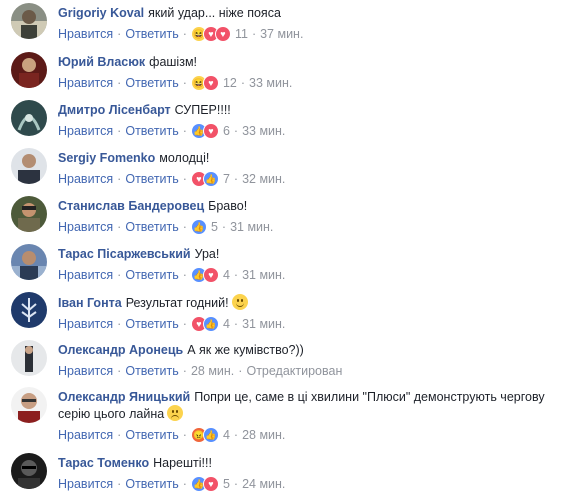 This screenshot has height=500, width=571. Describe the element at coordinates (226, 131) in the screenshot. I see `reaction-count: 6` at that location.